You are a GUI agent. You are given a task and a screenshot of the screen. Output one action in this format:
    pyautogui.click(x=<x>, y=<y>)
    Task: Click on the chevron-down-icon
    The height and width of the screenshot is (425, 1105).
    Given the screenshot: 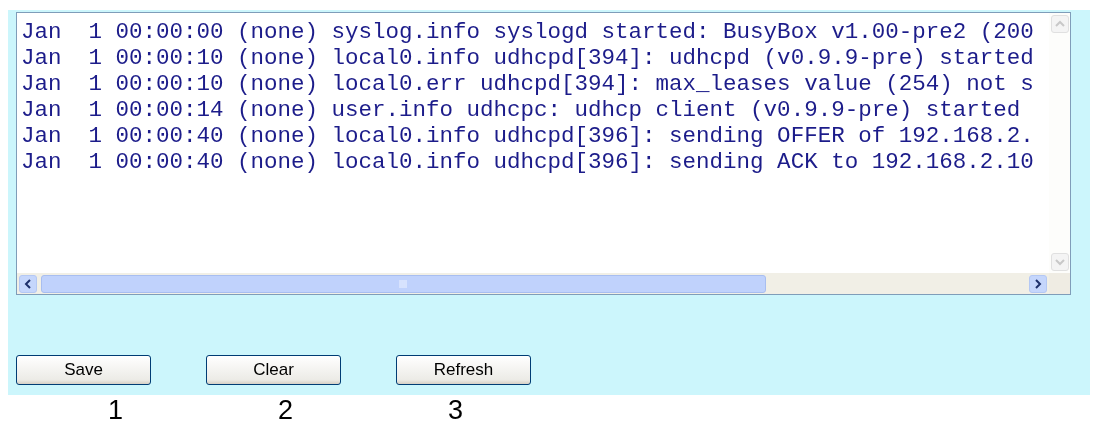 What is the action you would take?
    pyautogui.click(x=1059, y=262)
    